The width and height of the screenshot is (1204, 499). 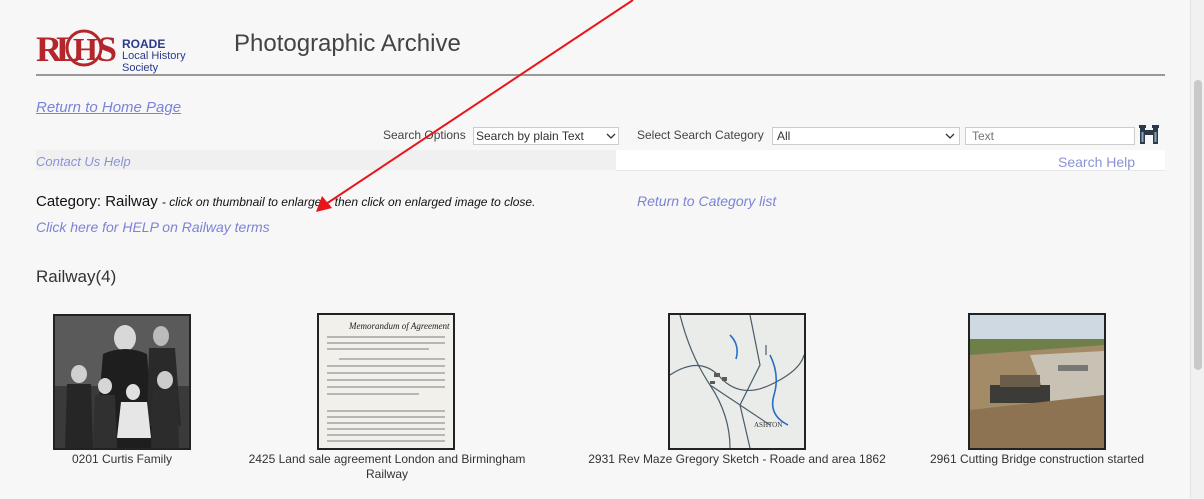 What do you see at coordinates (83, 161) in the screenshot?
I see `contact-help-link: Contact Us Help` at bounding box center [83, 161].